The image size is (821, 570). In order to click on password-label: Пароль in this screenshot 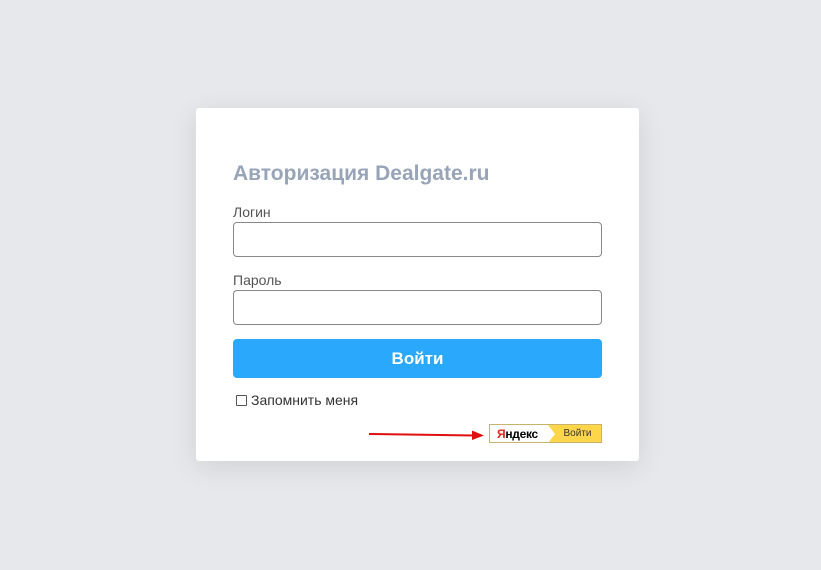, I will do `click(257, 280)`.